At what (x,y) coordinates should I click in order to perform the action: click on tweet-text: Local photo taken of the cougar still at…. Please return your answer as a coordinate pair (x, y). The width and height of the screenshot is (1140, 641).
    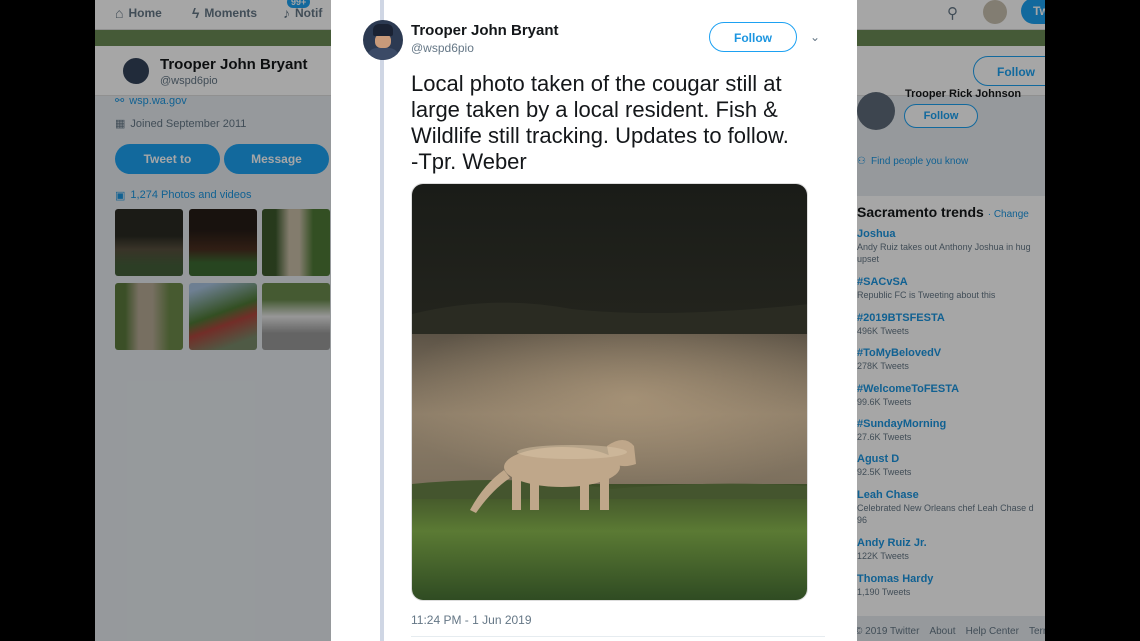
    Looking at the image, I should click on (600, 122).